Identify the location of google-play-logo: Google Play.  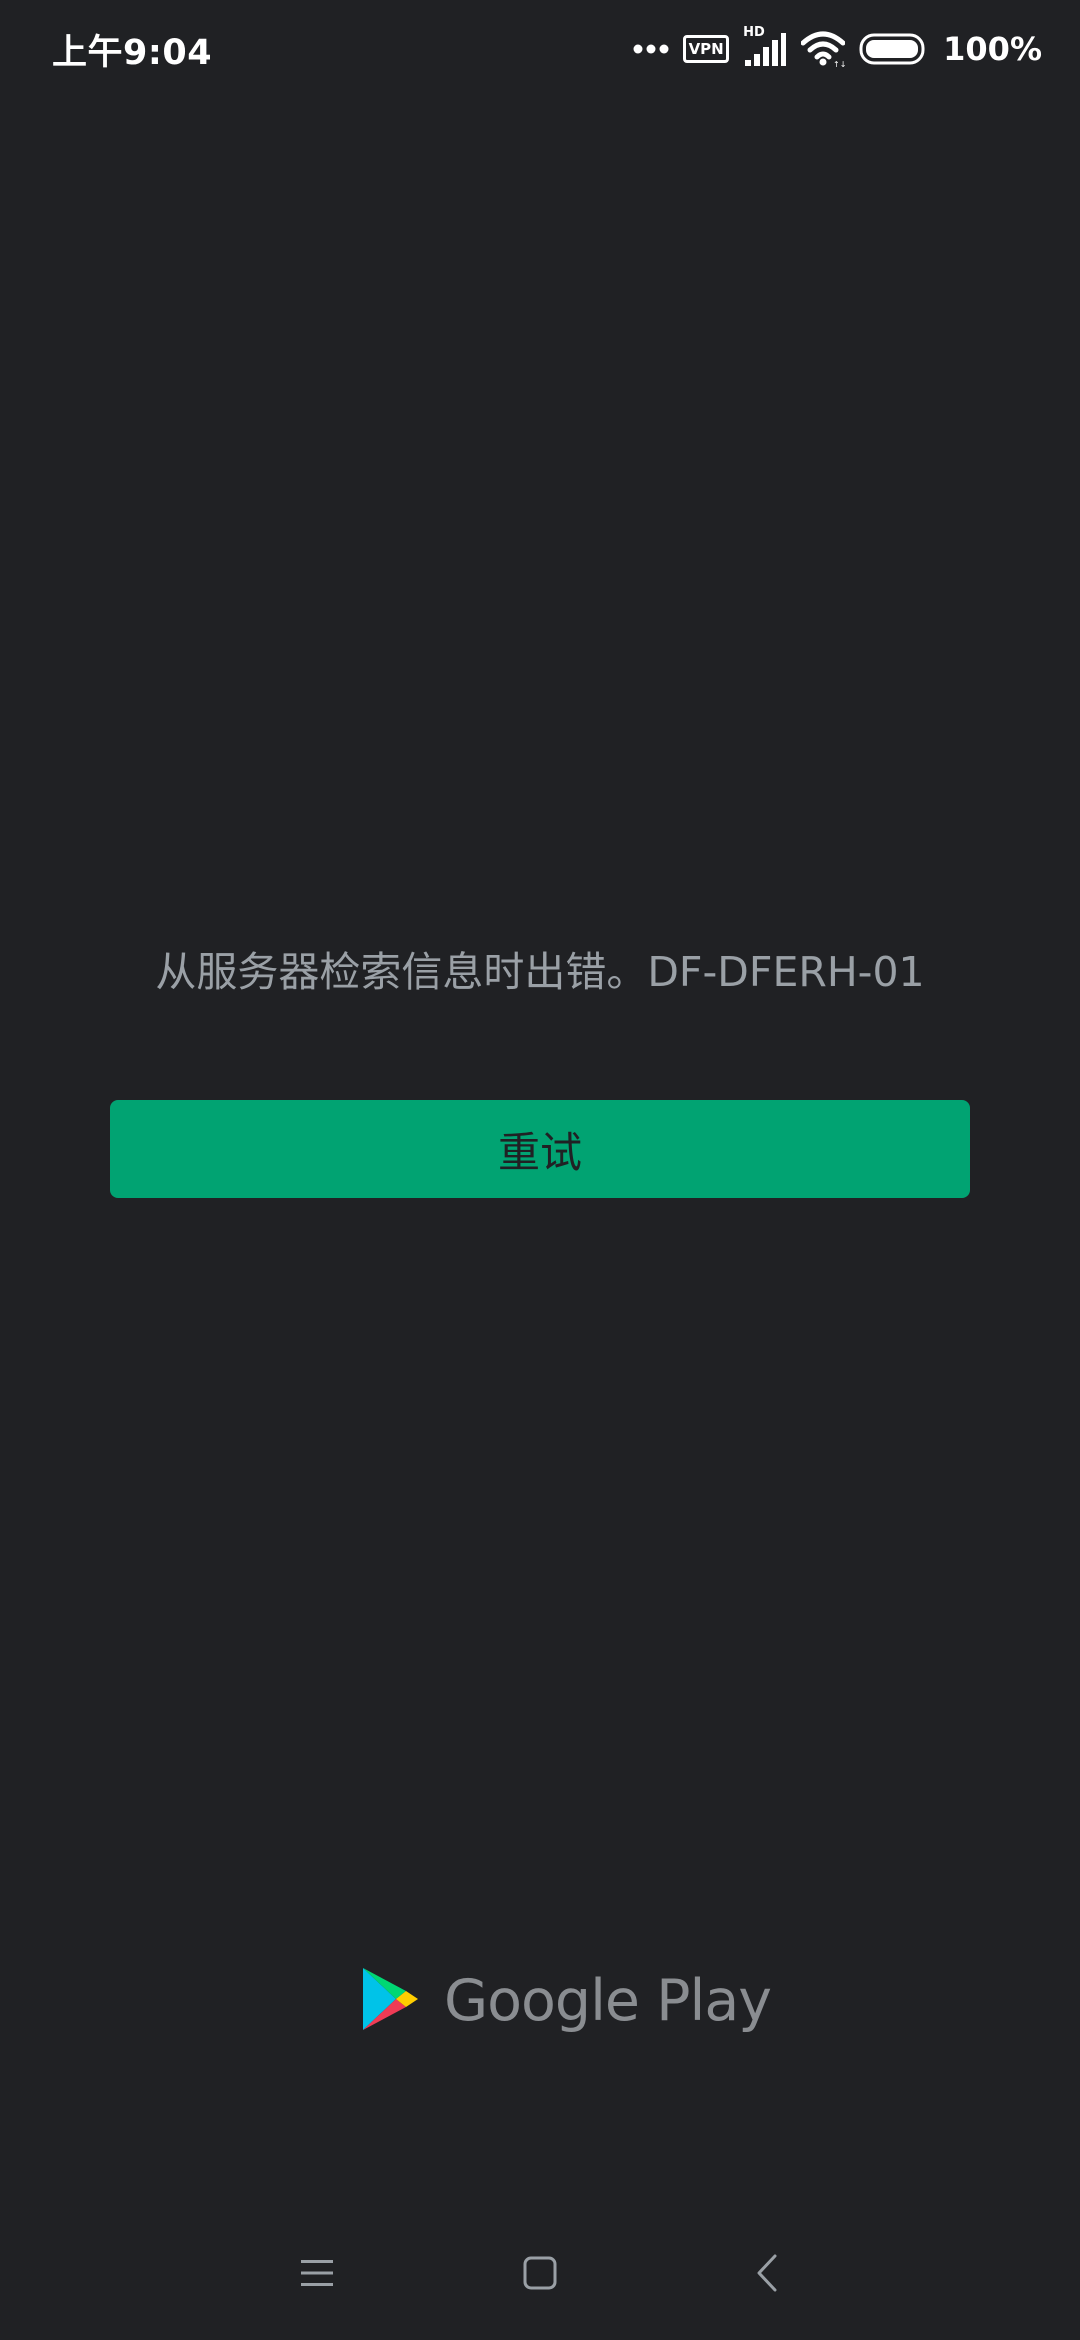
(566, 2001).